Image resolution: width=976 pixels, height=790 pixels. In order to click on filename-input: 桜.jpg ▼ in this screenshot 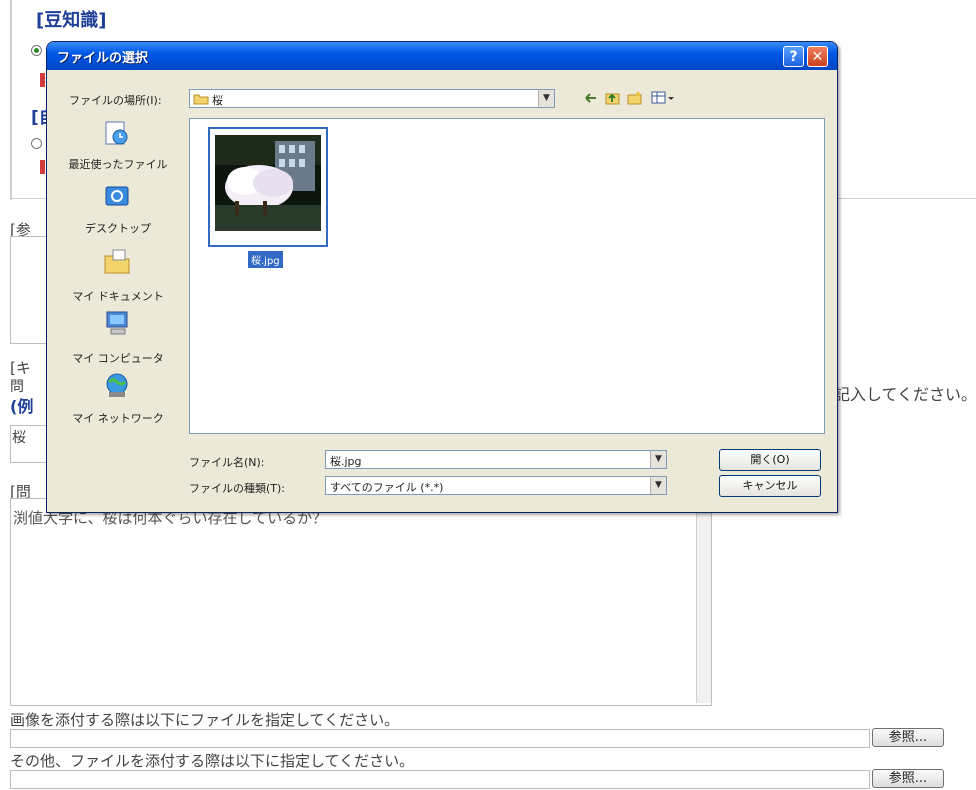, I will do `click(496, 459)`.